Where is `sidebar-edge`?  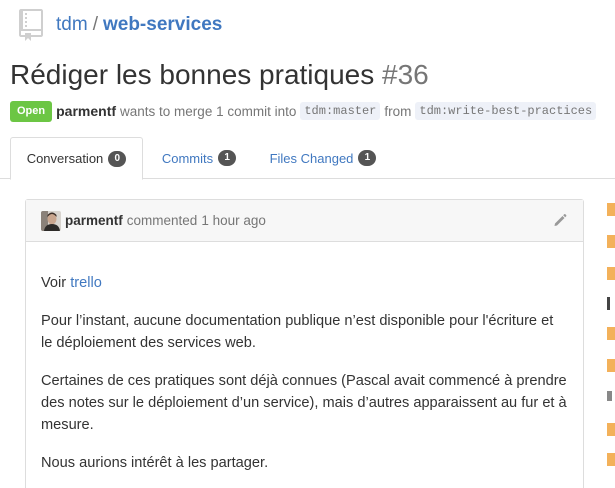 sidebar-edge is located at coordinates (611, 341).